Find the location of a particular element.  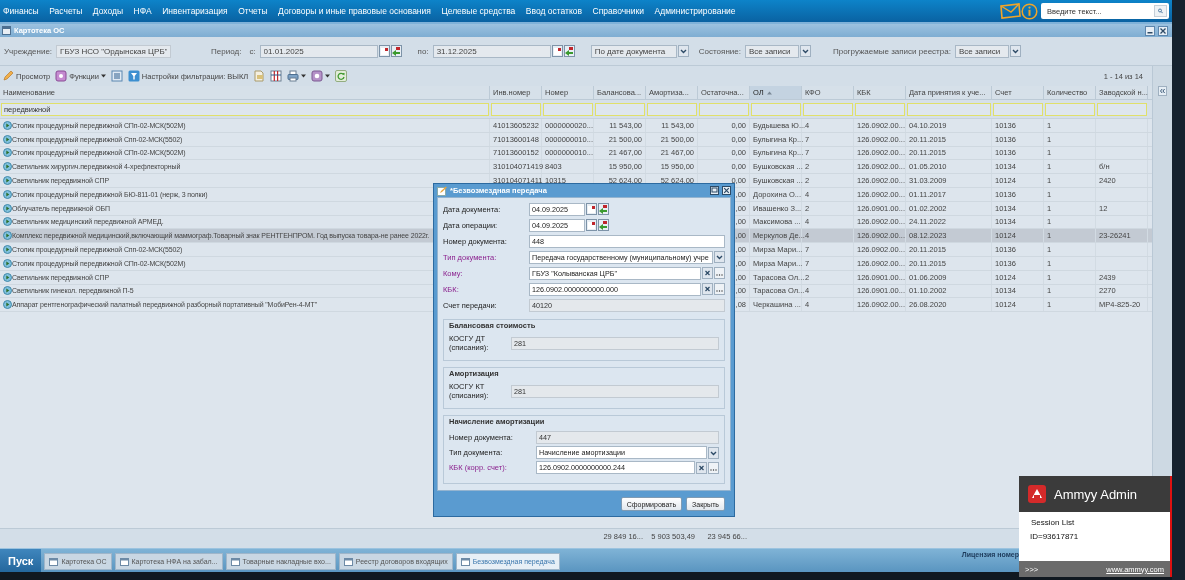

filter-label: Прогружаемые записи реестра: is located at coordinates (891, 51).